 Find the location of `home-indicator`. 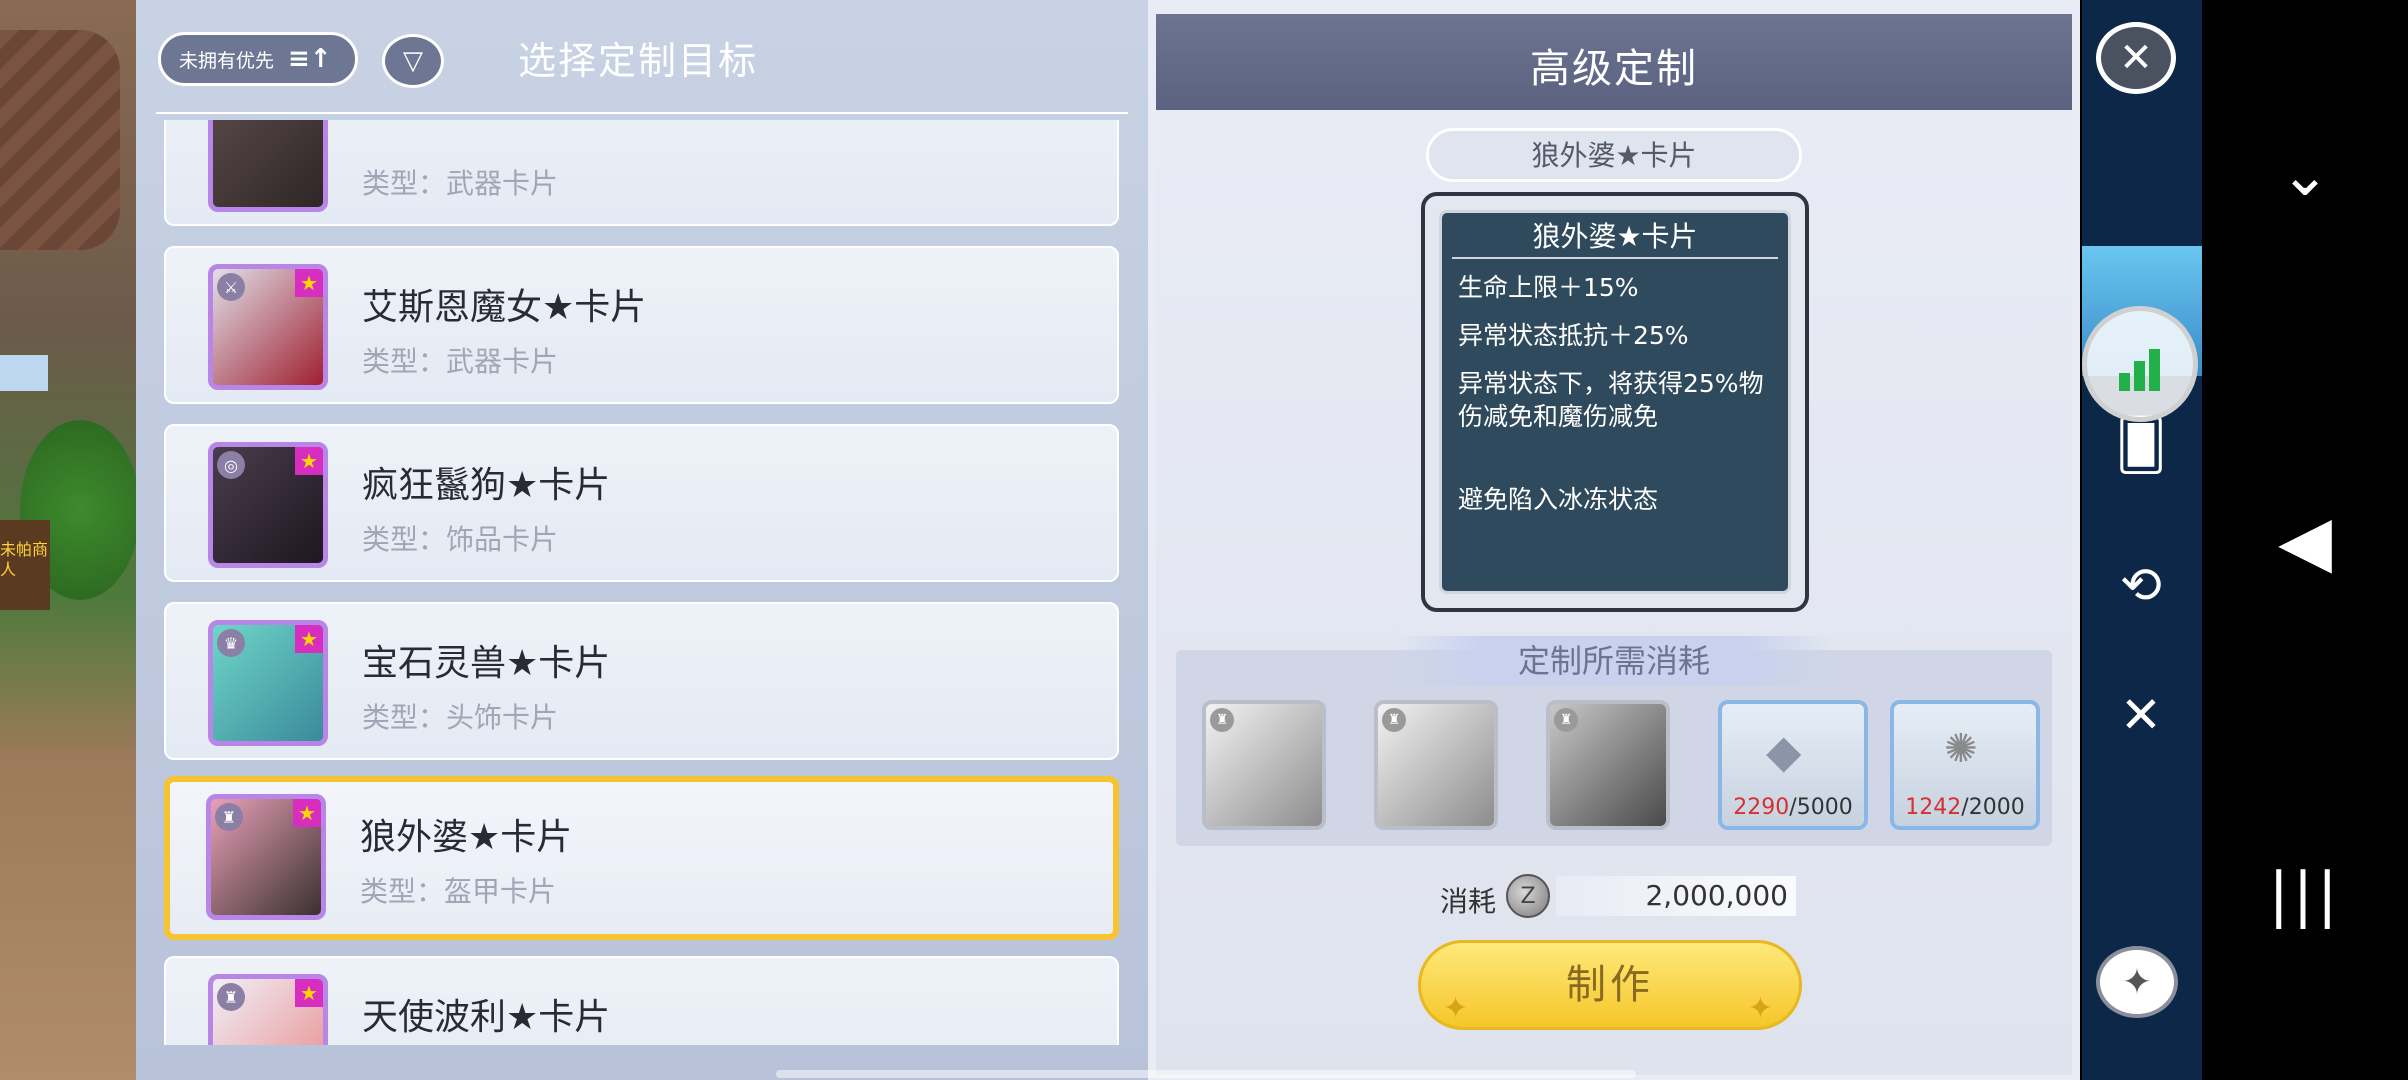

home-indicator is located at coordinates (1206, 1074).